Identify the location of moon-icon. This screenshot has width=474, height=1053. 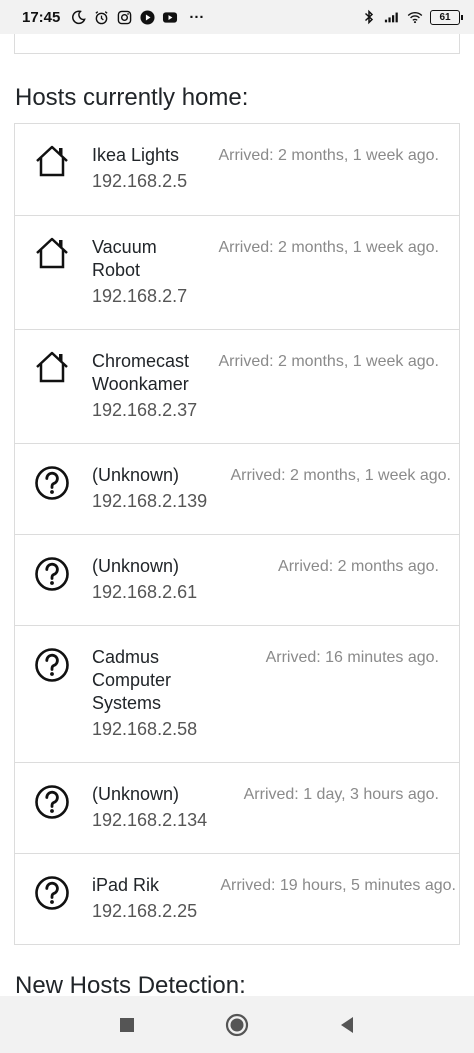
(78, 17).